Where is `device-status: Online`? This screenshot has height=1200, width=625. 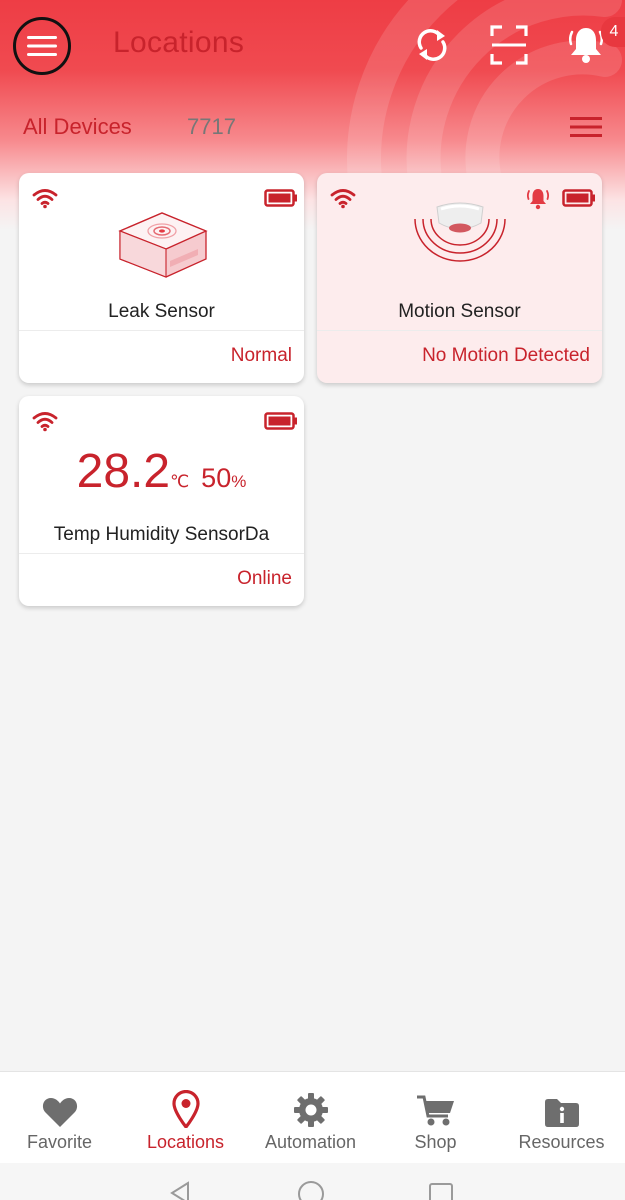
device-status: Online is located at coordinates (264, 578).